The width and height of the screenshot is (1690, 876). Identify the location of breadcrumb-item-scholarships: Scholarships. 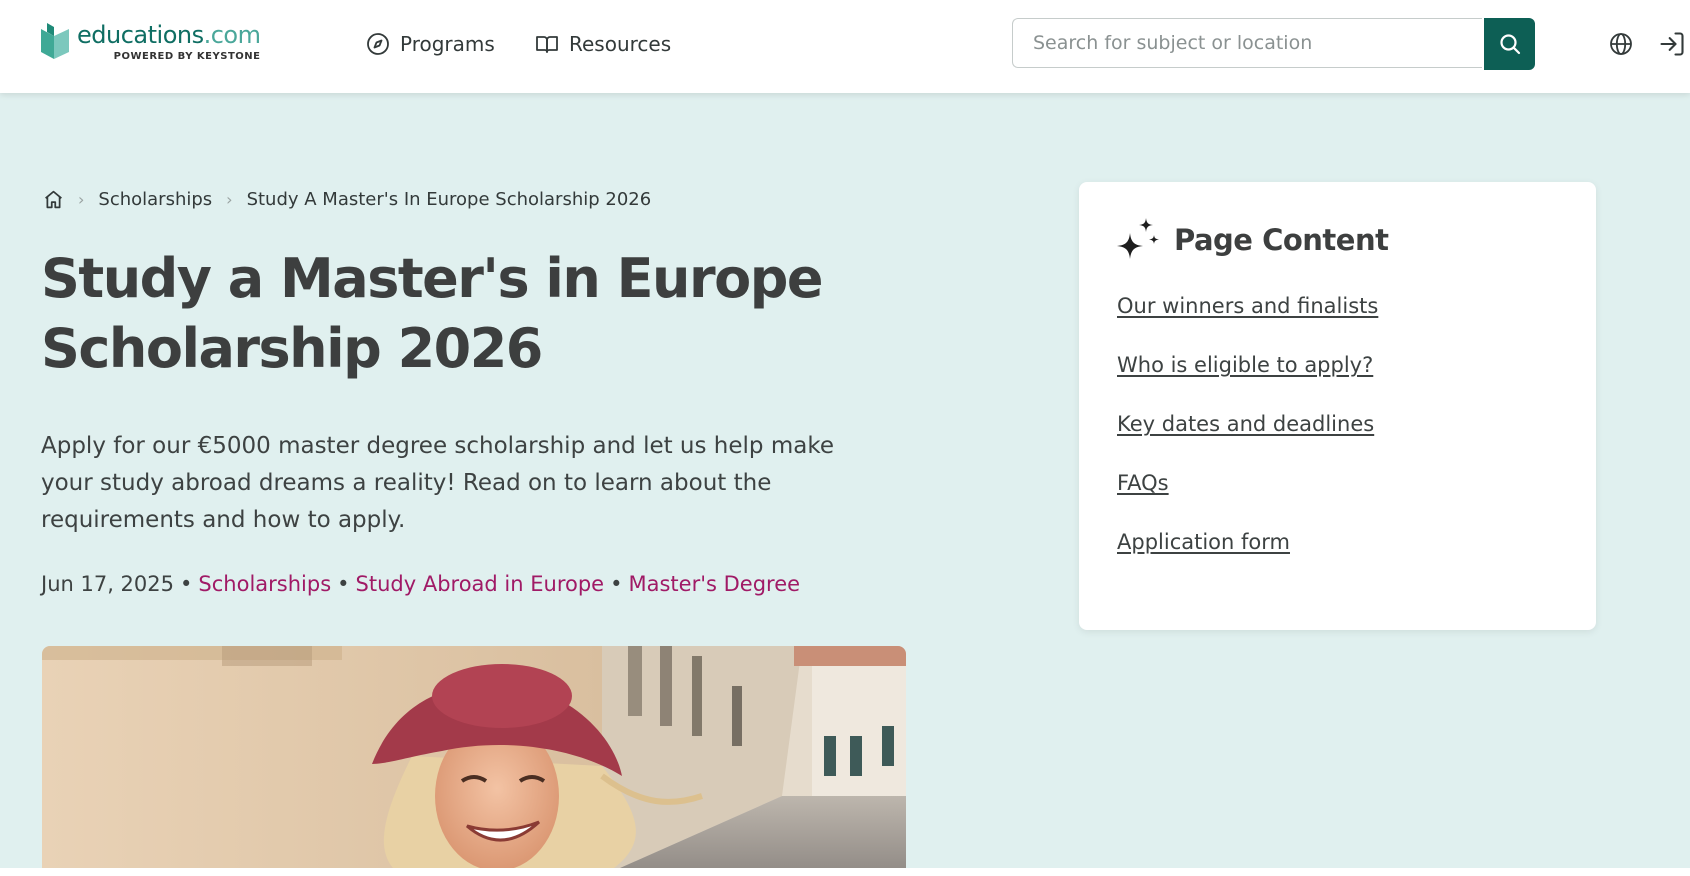
(155, 199).